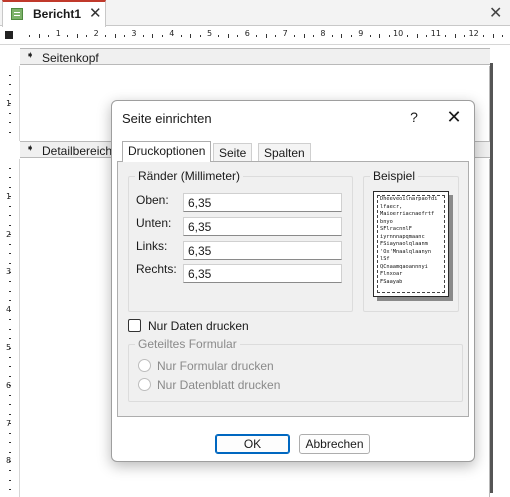 Image resolution: width=510 pixels, height=497 pixels. Describe the element at coordinates (57, 14) in the screenshot. I see `document-tab-title: Bericht1` at that location.